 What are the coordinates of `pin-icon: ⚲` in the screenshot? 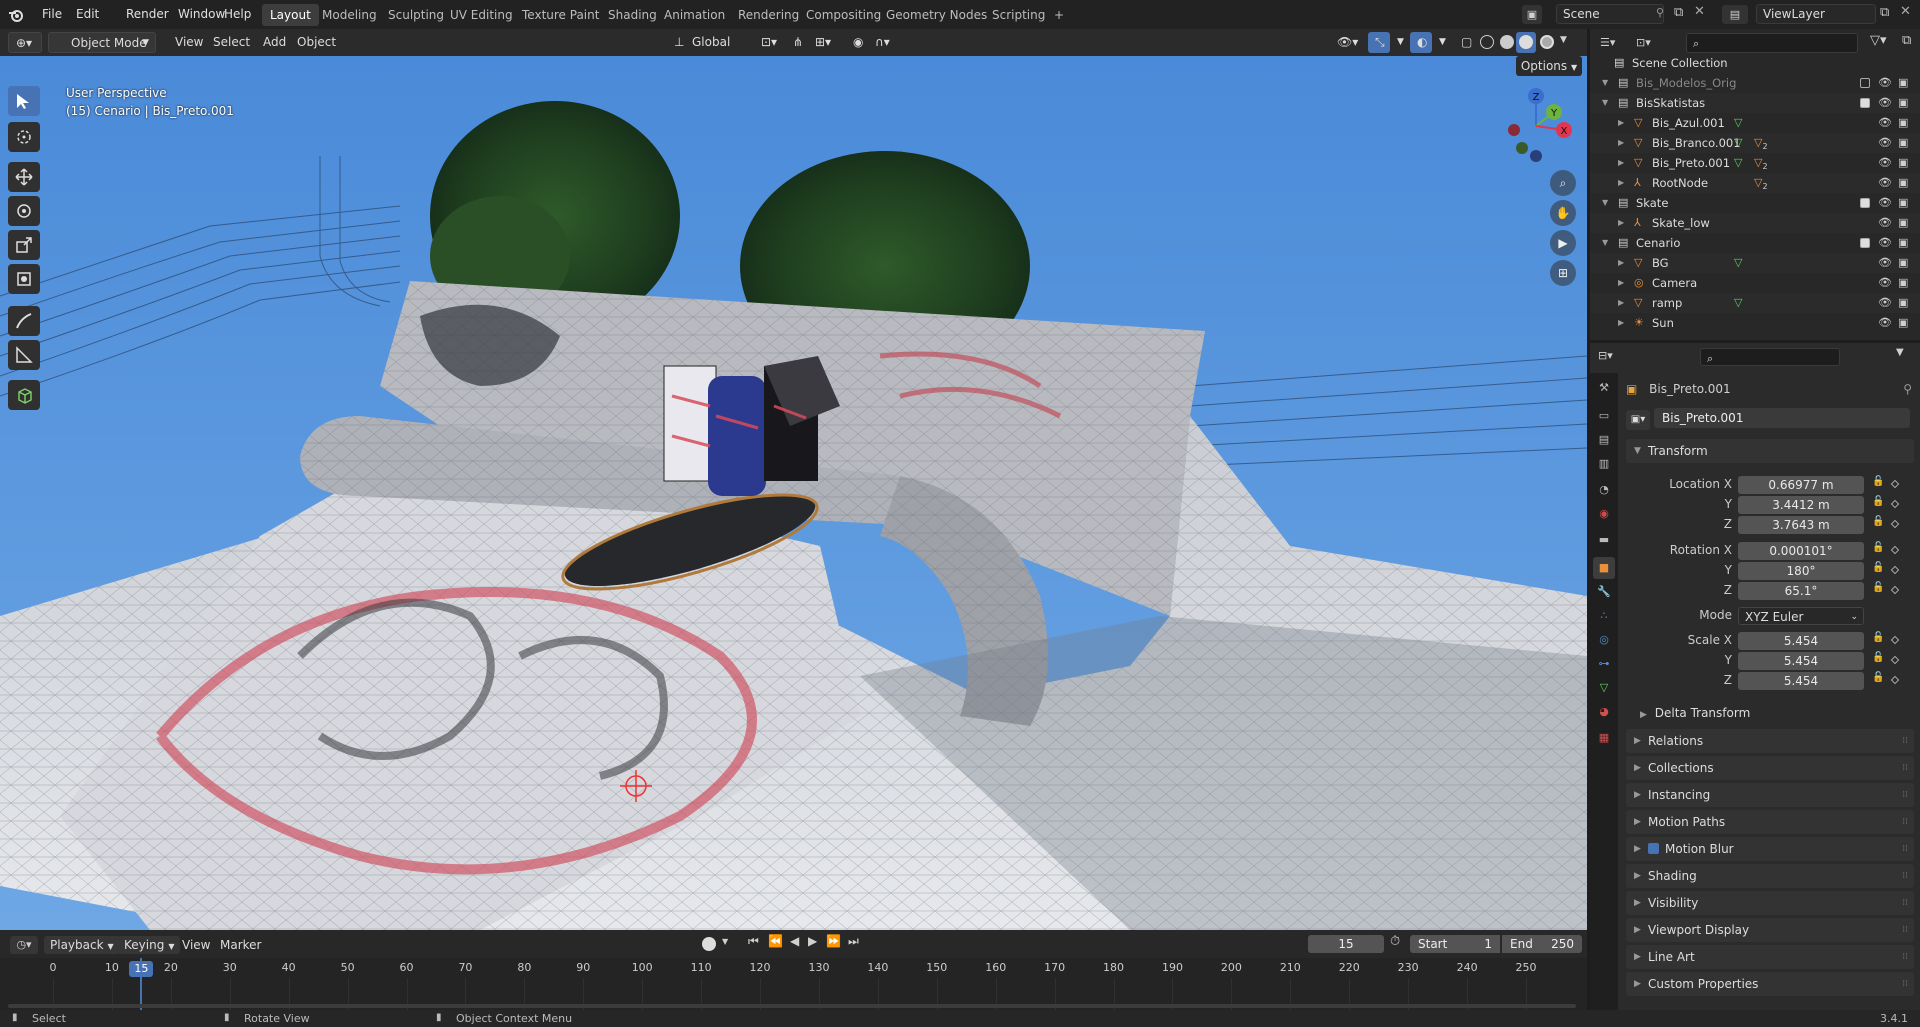 It's located at (1907, 389).